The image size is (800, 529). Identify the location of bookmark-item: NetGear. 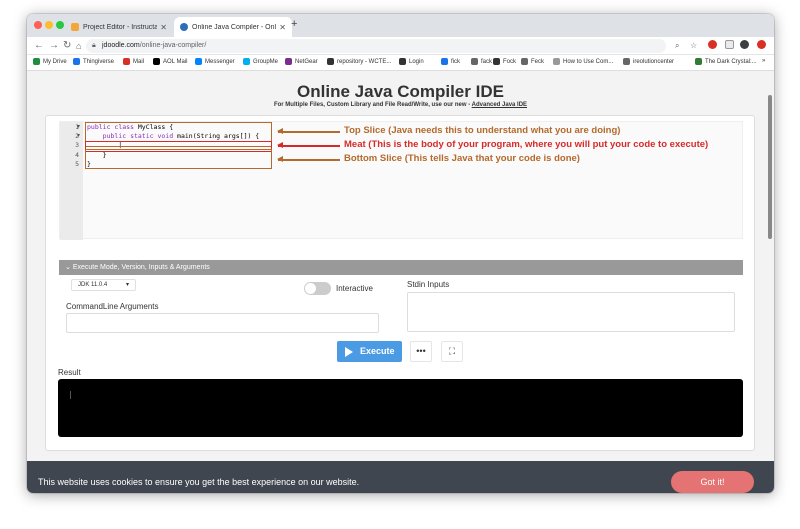
(301, 61).